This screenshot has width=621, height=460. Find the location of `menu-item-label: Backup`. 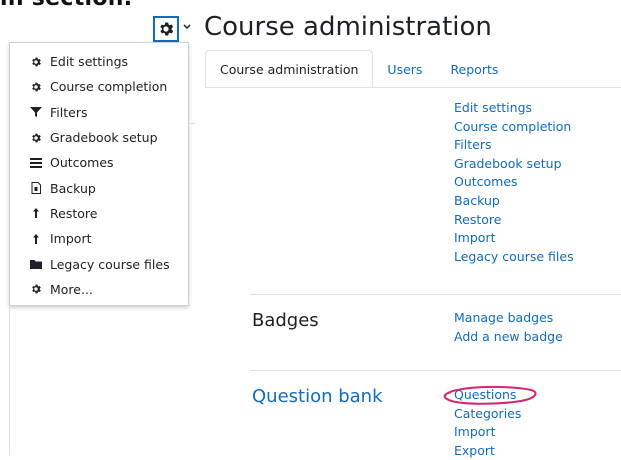

menu-item-label: Backup is located at coordinates (73, 188).